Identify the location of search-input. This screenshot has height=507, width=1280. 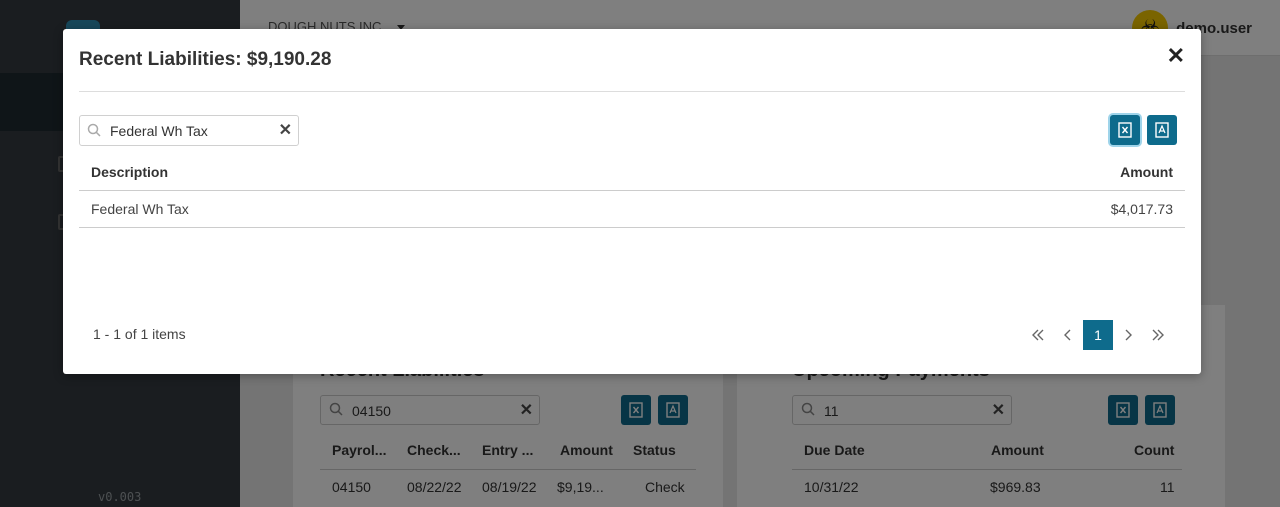
(190, 131).